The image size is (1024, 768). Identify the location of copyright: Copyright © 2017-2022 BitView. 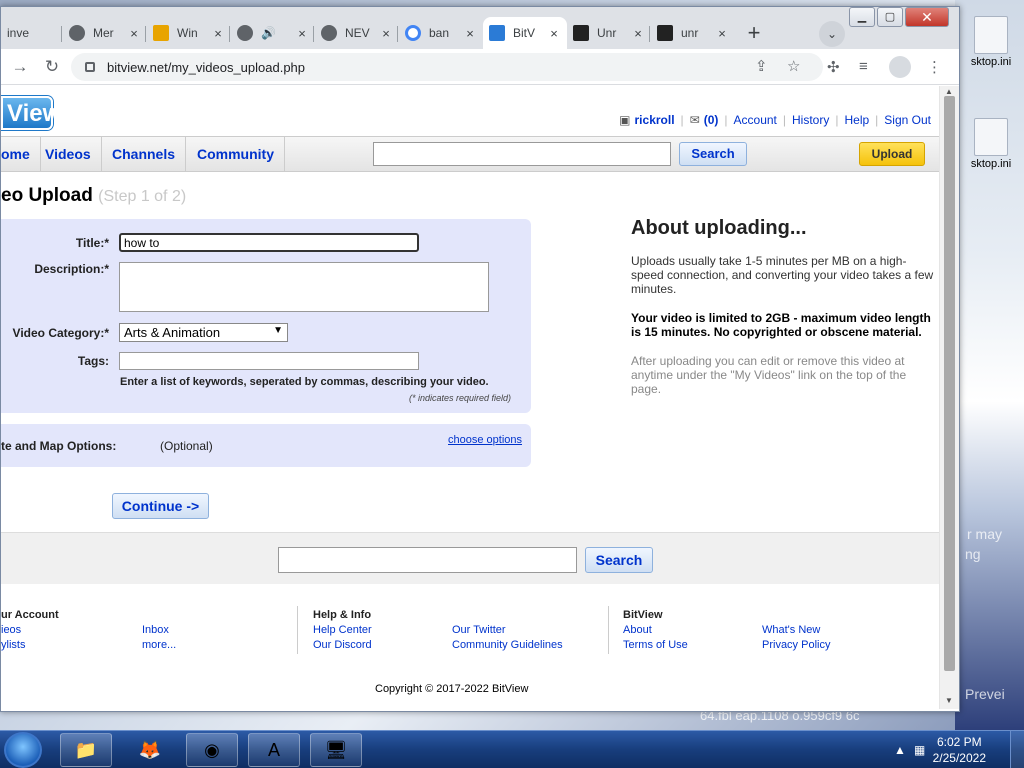
(452, 689).